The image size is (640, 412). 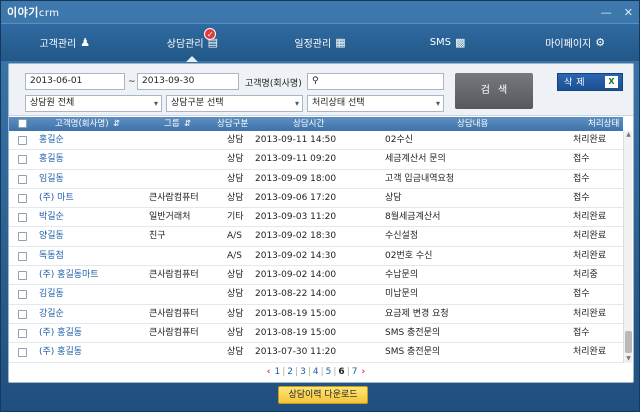 What do you see at coordinates (628, 342) in the screenshot?
I see `scroll-thumb` at bounding box center [628, 342].